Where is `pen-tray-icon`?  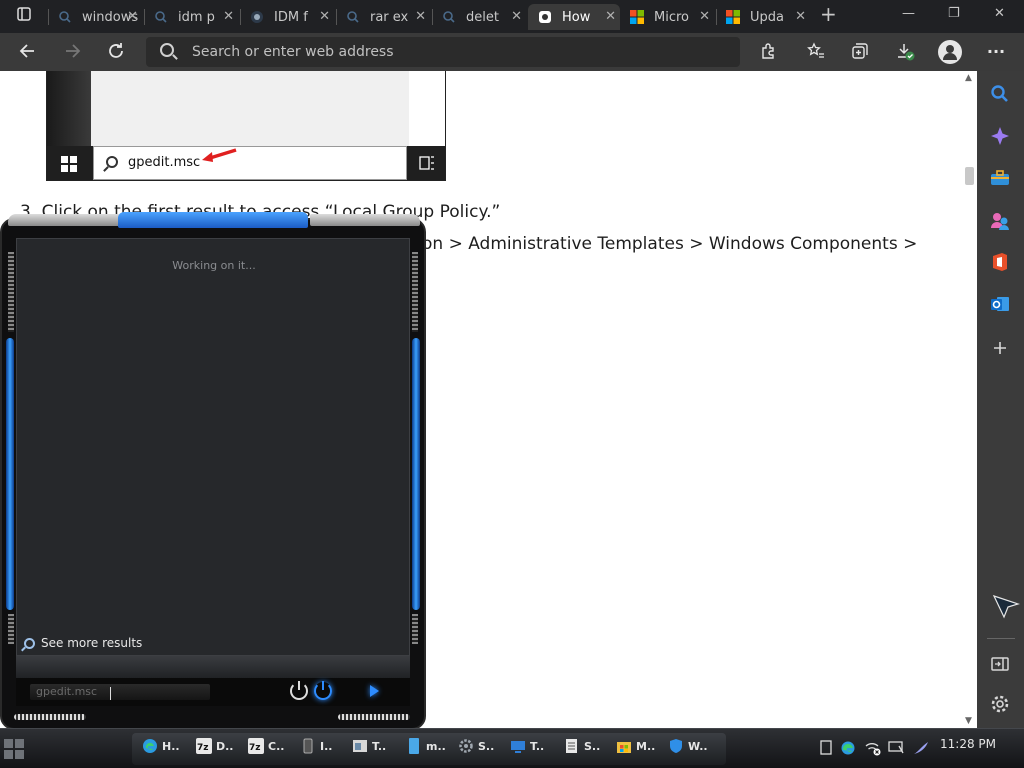 pen-tray-icon is located at coordinates (920, 748).